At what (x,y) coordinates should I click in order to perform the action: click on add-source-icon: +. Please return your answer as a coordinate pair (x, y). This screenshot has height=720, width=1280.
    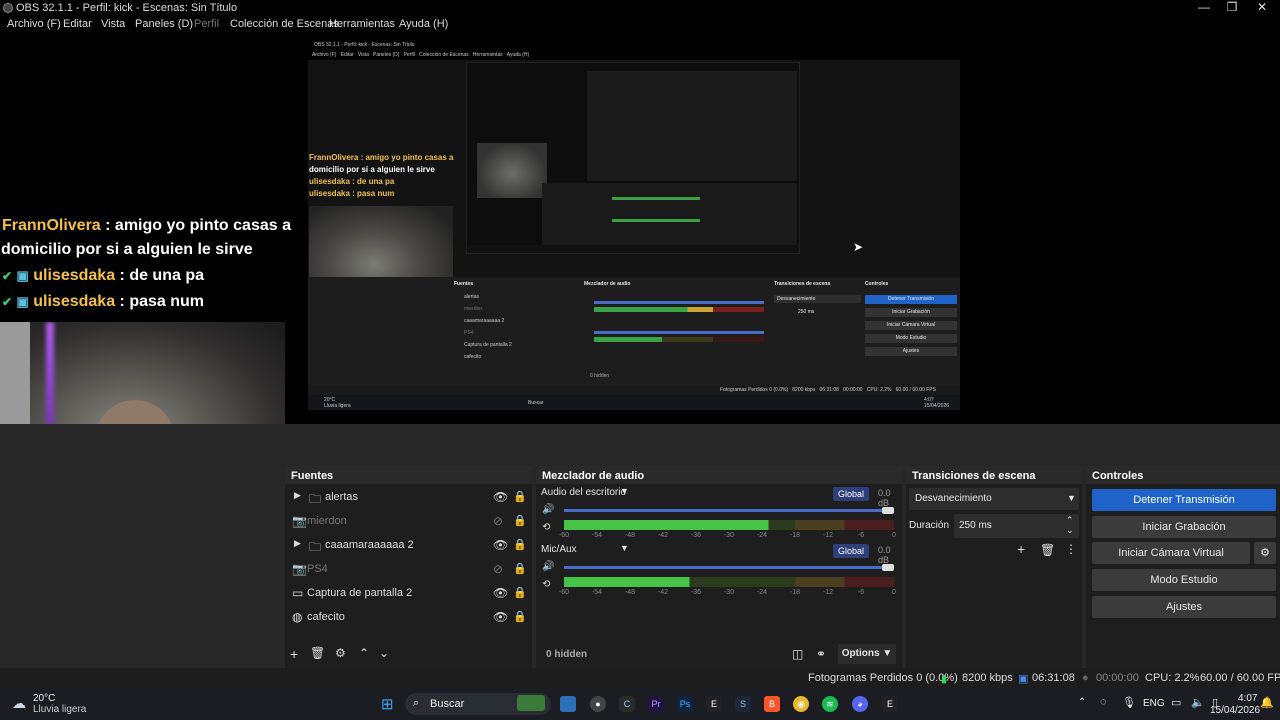
    Looking at the image, I should click on (294, 654).